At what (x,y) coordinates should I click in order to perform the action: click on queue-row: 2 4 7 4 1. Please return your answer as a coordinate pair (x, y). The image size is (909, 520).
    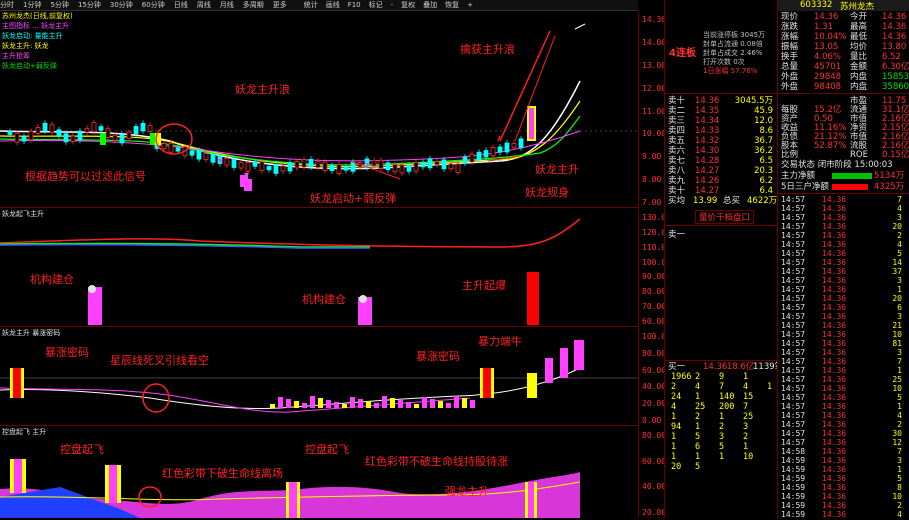
    Looking at the image, I should click on (721, 387).